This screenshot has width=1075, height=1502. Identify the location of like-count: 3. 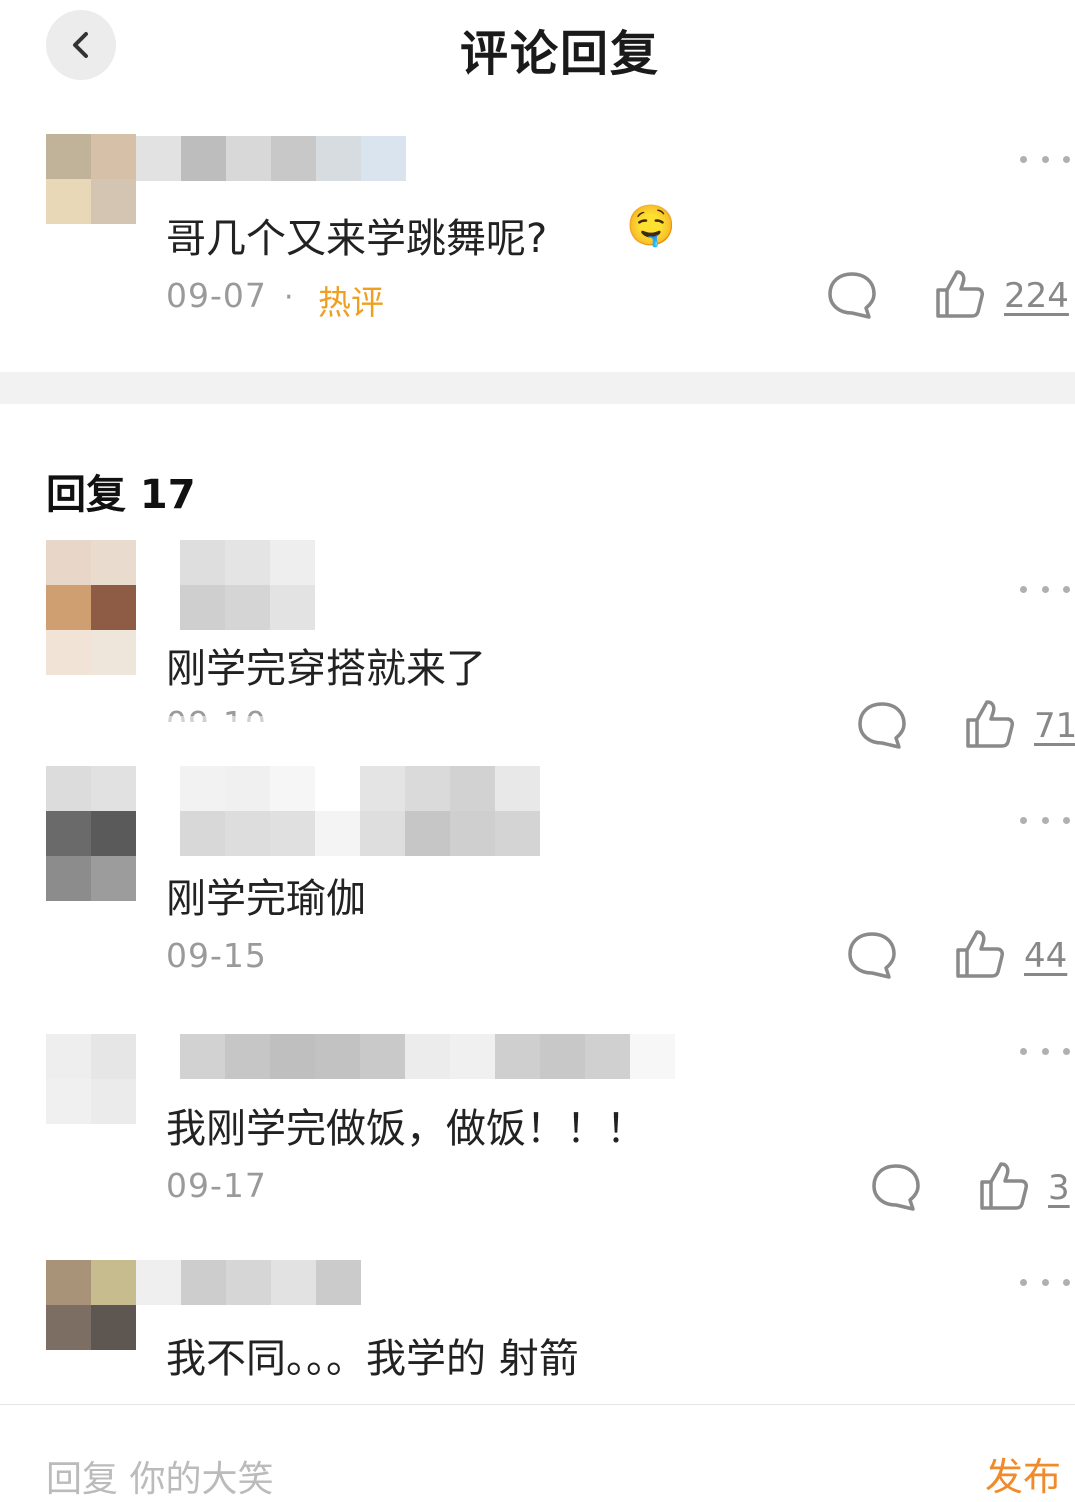
(1059, 1188).